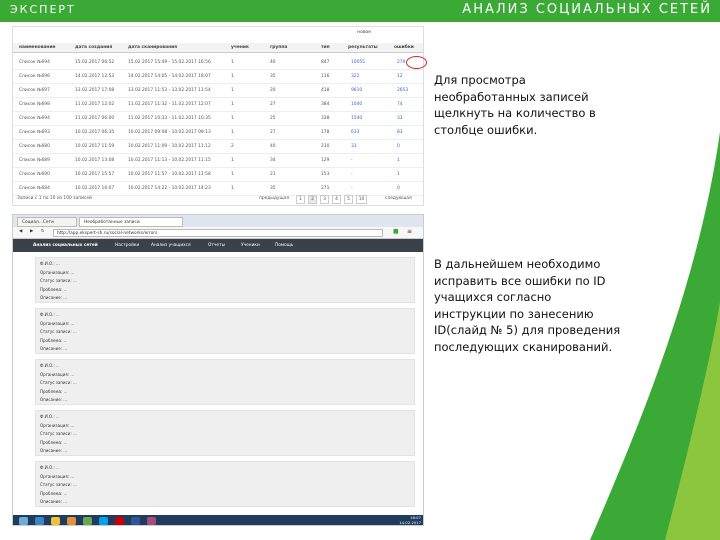  I want to click on table-cell: 14.02.2017 12:53, so click(95, 76).